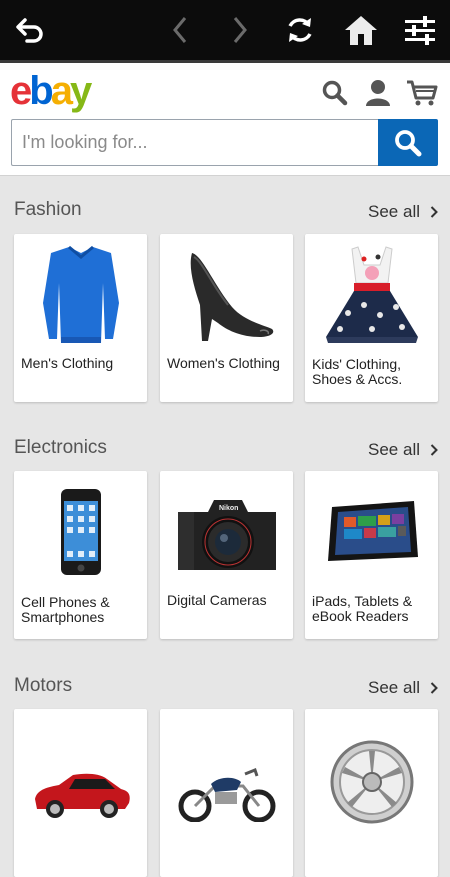 The height and width of the screenshot is (877, 450). I want to click on user-icon, so click(378, 93).